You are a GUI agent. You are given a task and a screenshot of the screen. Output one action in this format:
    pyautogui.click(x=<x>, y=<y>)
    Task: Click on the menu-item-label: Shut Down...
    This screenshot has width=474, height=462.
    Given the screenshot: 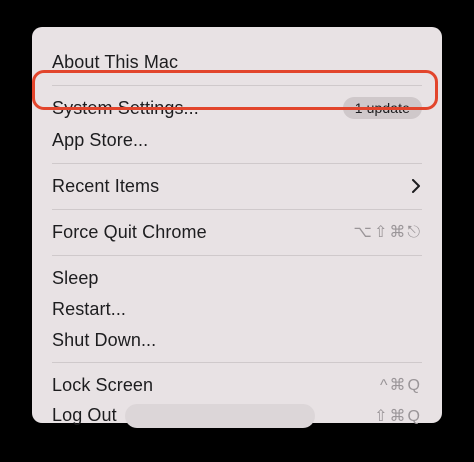 What is the action you would take?
    pyautogui.click(x=104, y=339)
    